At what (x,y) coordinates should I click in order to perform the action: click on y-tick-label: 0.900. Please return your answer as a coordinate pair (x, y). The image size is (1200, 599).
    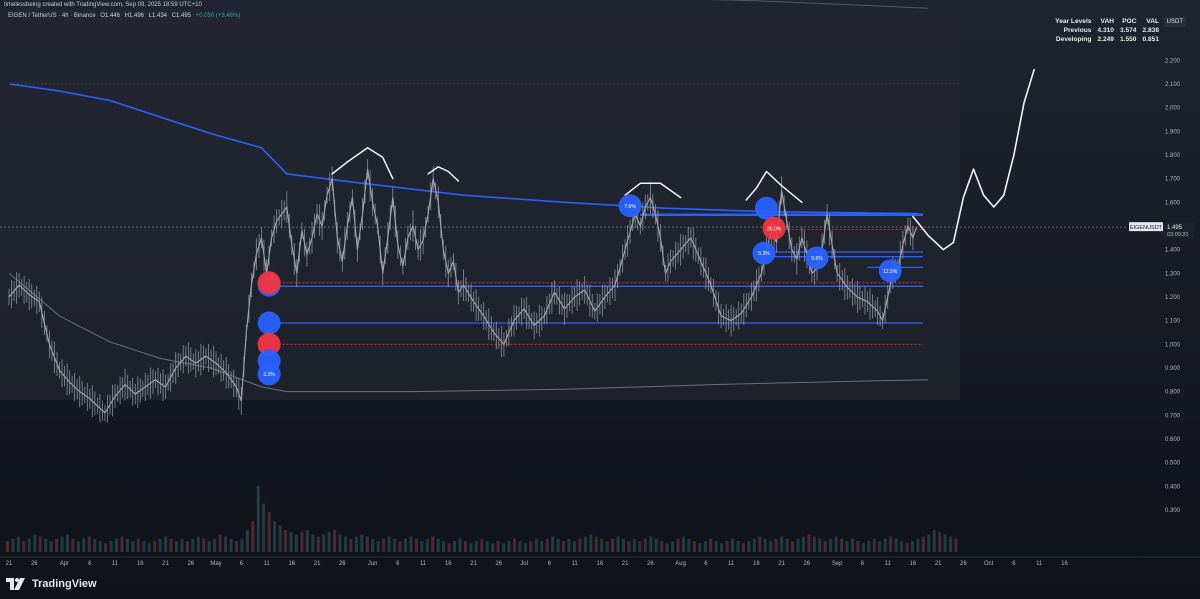
    Looking at the image, I should click on (1173, 369).